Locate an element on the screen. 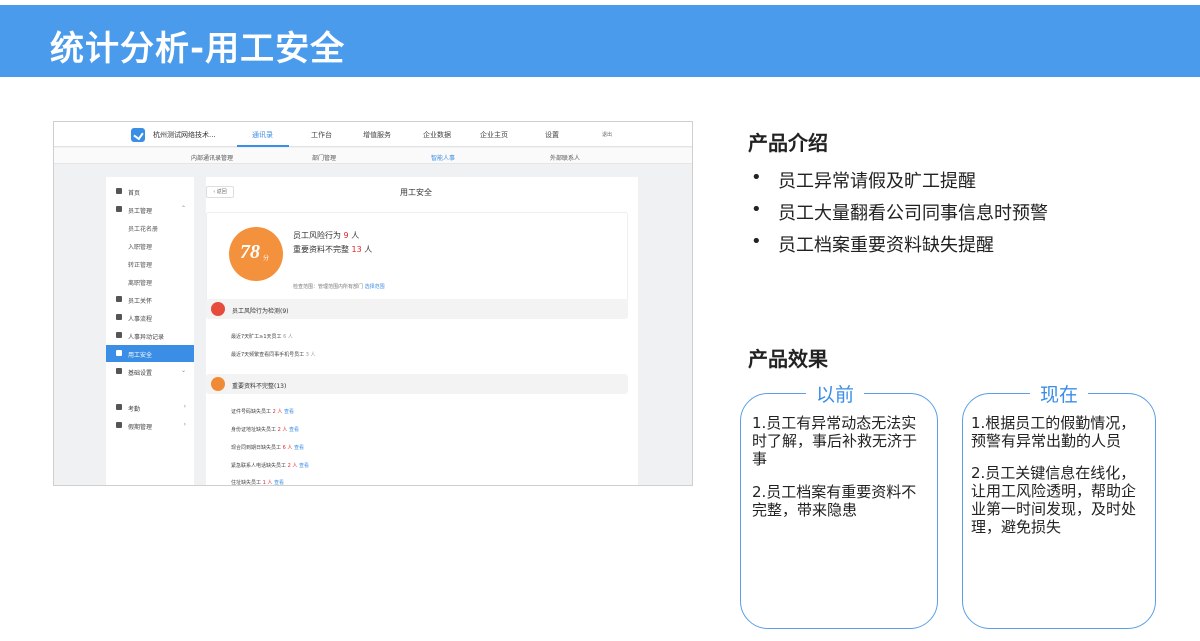 The width and height of the screenshot is (1200, 641). heart-icon is located at coordinates (119, 299).